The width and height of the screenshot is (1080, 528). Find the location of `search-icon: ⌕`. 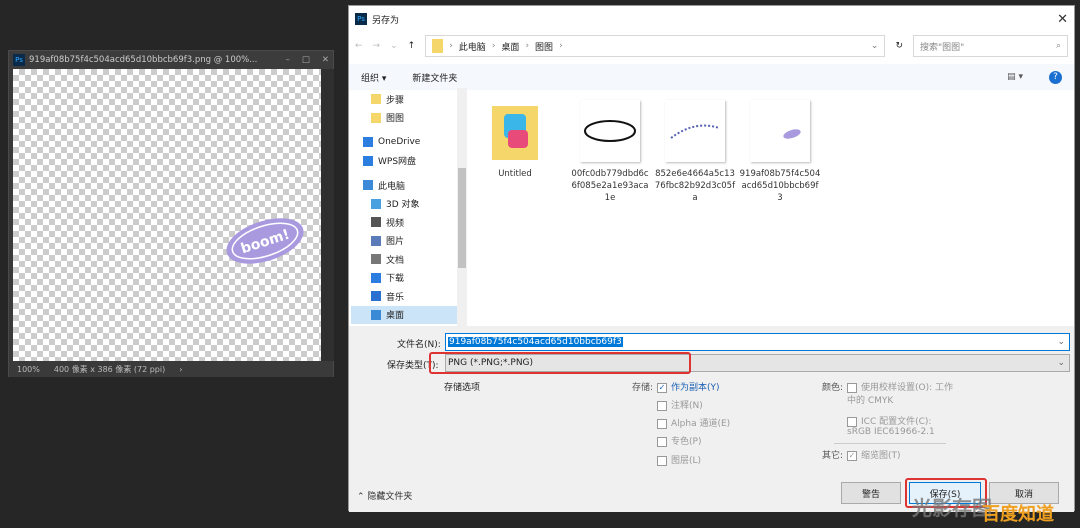

search-icon: ⌕ is located at coordinates (1058, 46).